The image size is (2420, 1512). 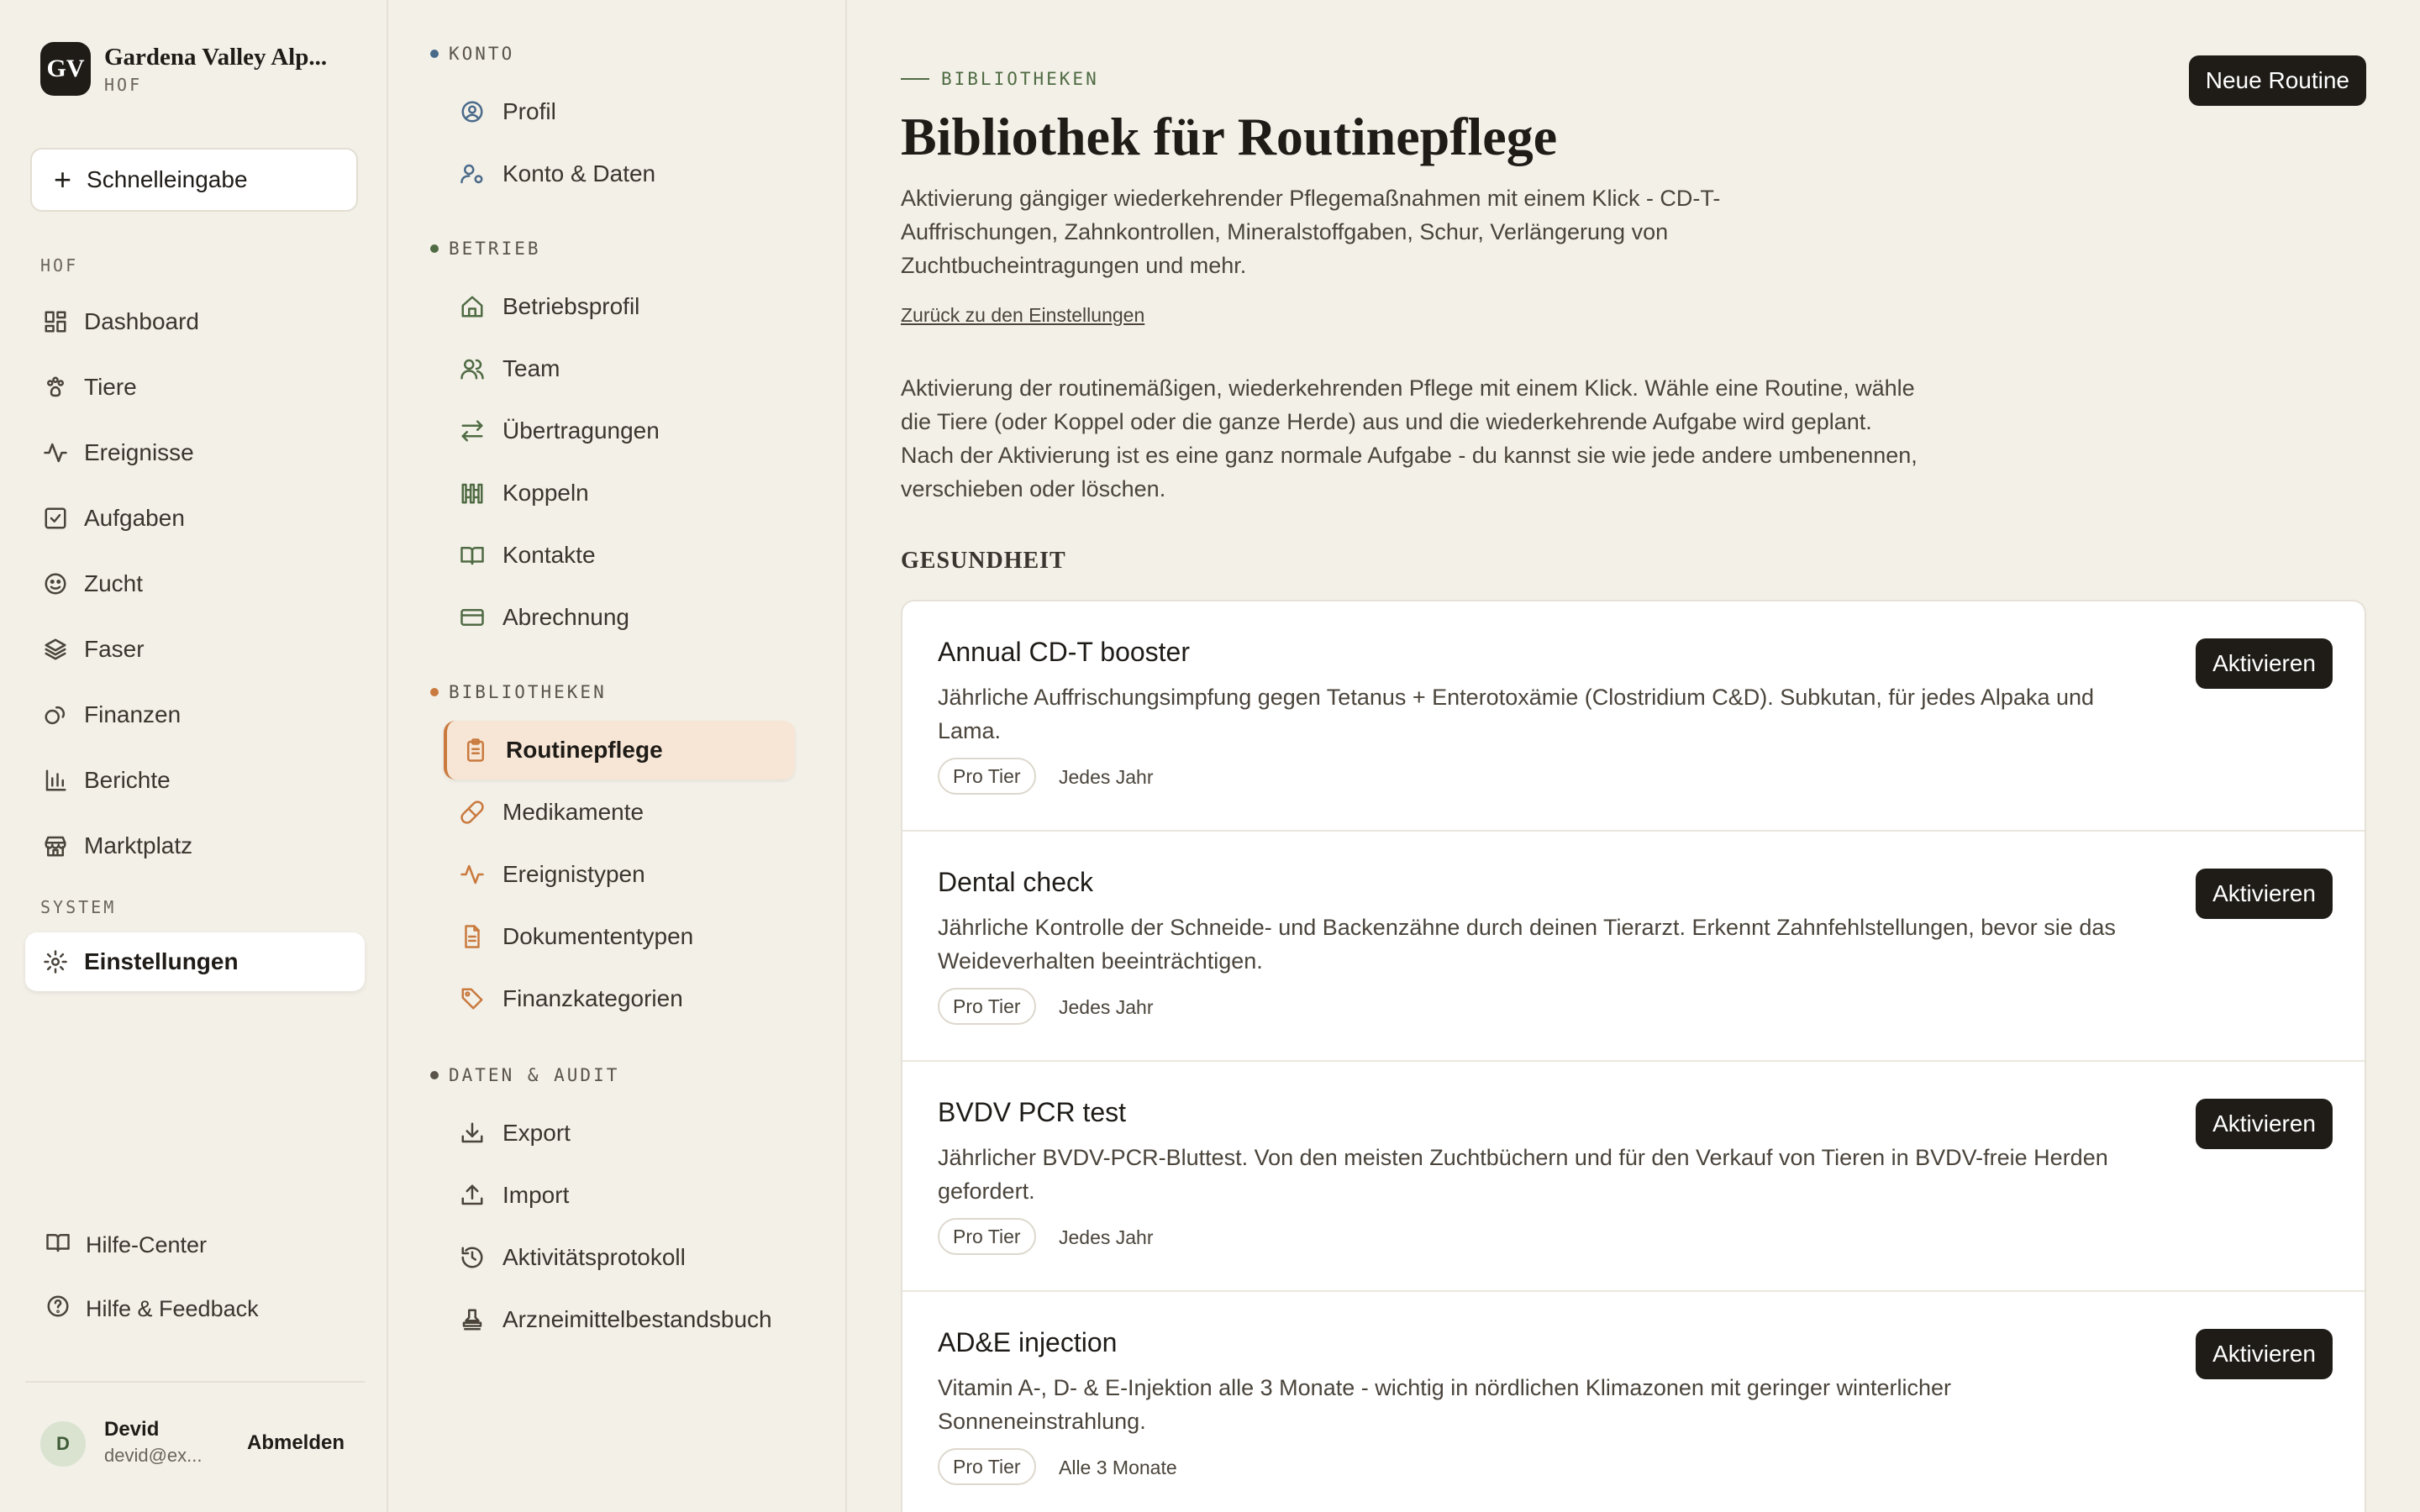 What do you see at coordinates (619, 555) in the screenshot?
I see `subnav-item-kontakte: Kontakte` at bounding box center [619, 555].